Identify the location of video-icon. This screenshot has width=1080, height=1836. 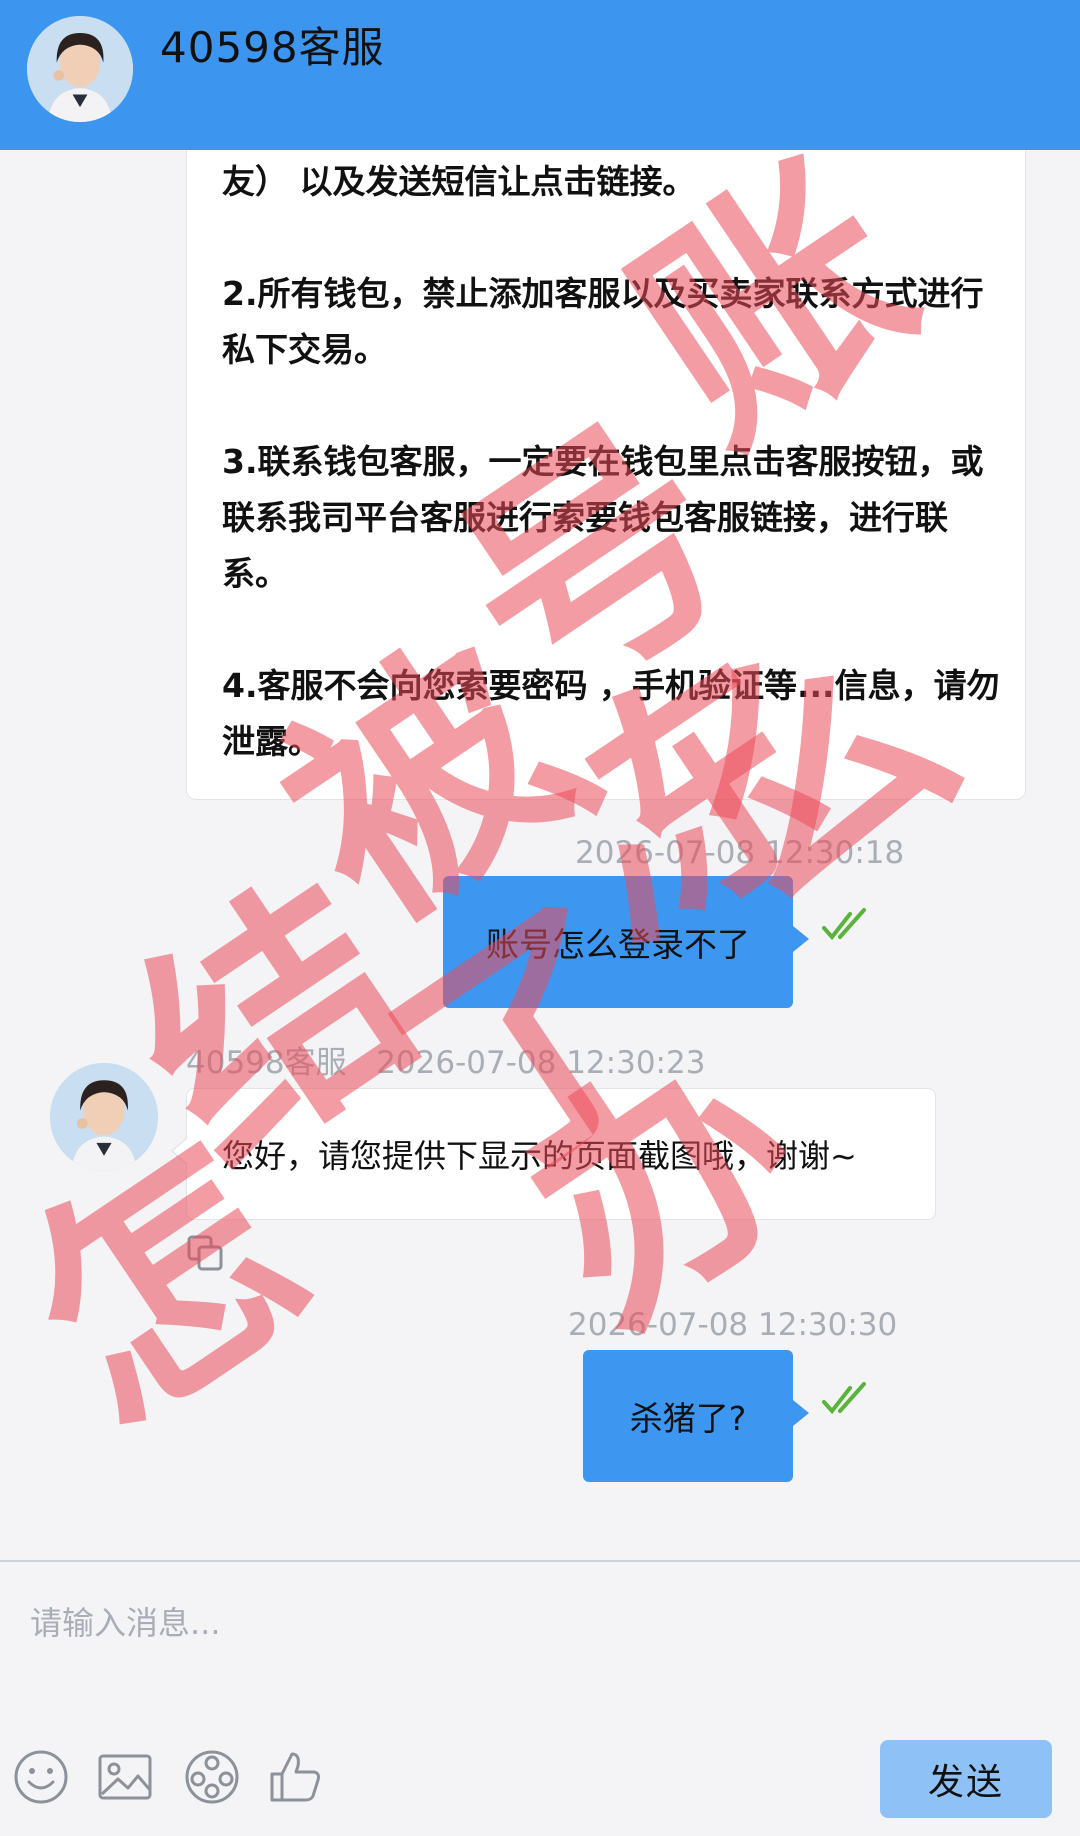
(212, 1777).